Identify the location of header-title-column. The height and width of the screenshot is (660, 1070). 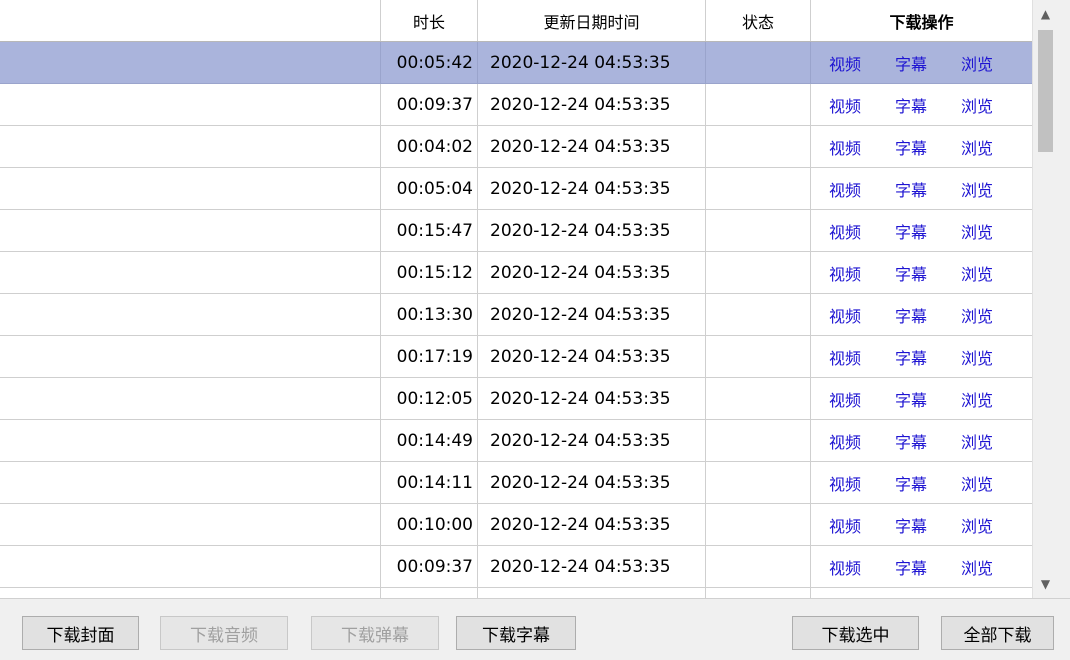
(190, 20).